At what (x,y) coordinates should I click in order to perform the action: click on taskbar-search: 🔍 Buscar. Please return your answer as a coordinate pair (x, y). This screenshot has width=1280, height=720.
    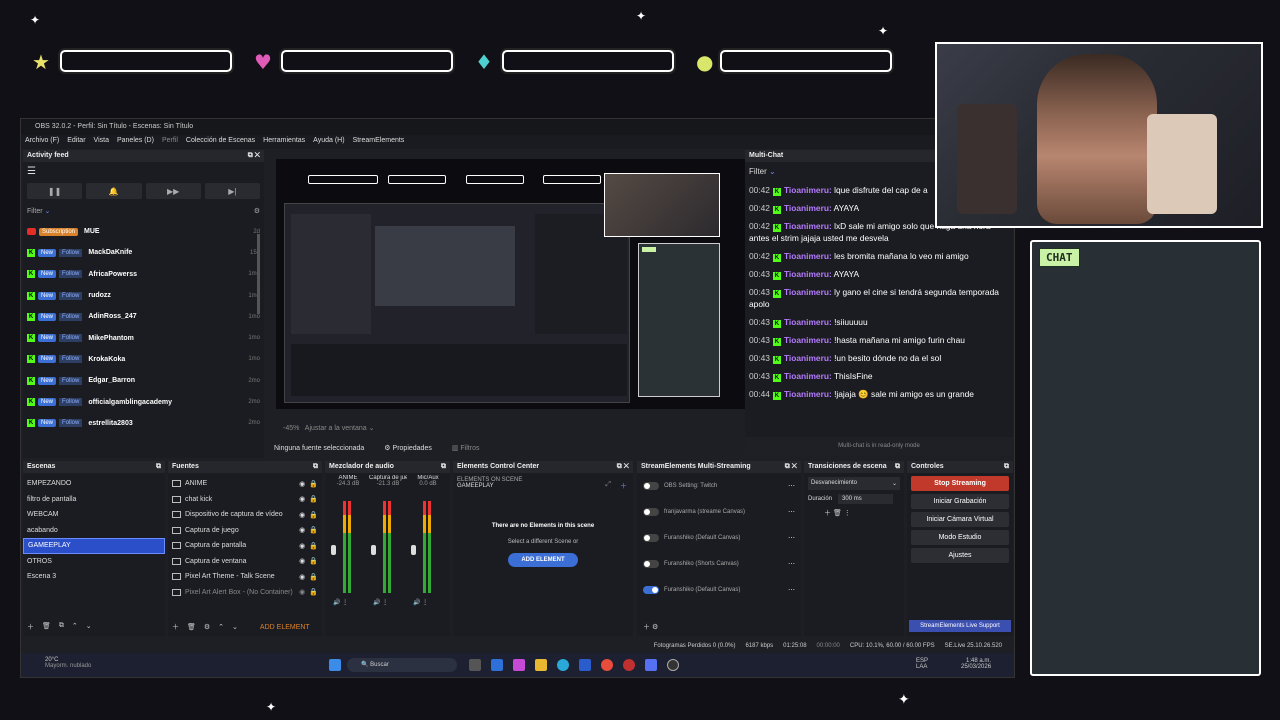
    Looking at the image, I should click on (402, 665).